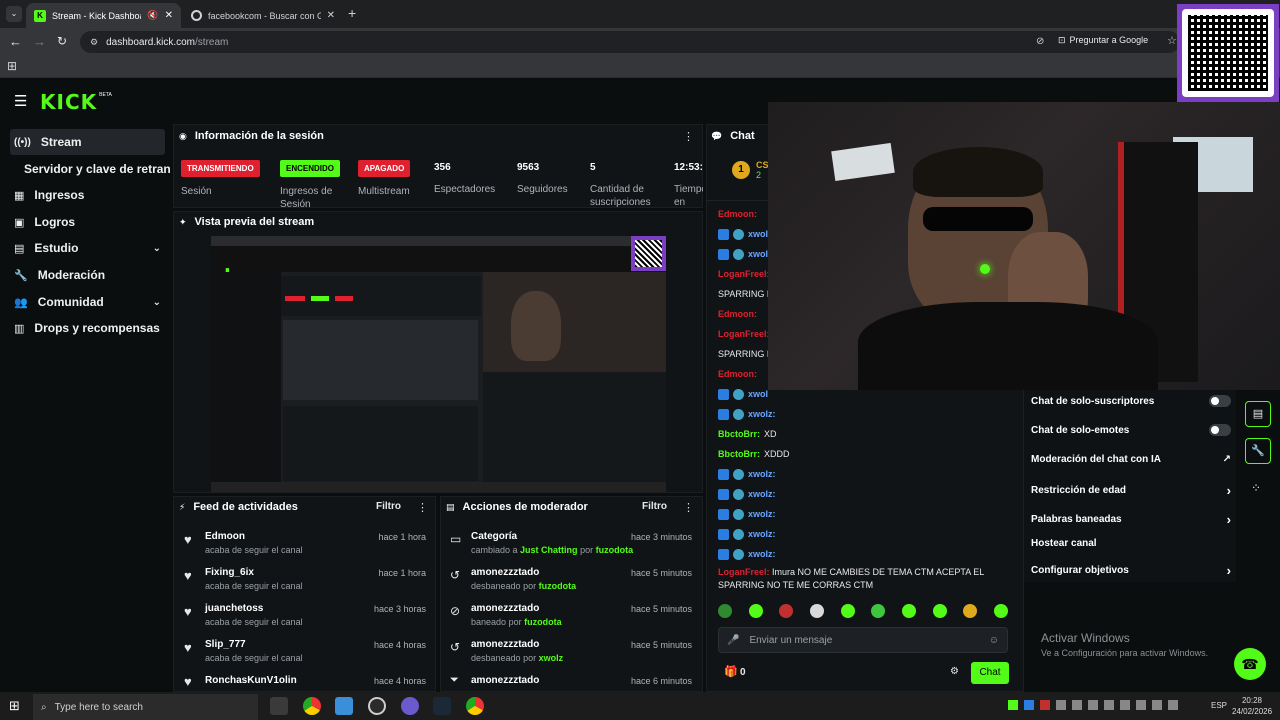 The width and height of the screenshot is (1280, 720). I want to click on forward-icon: →, so click(39, 41).